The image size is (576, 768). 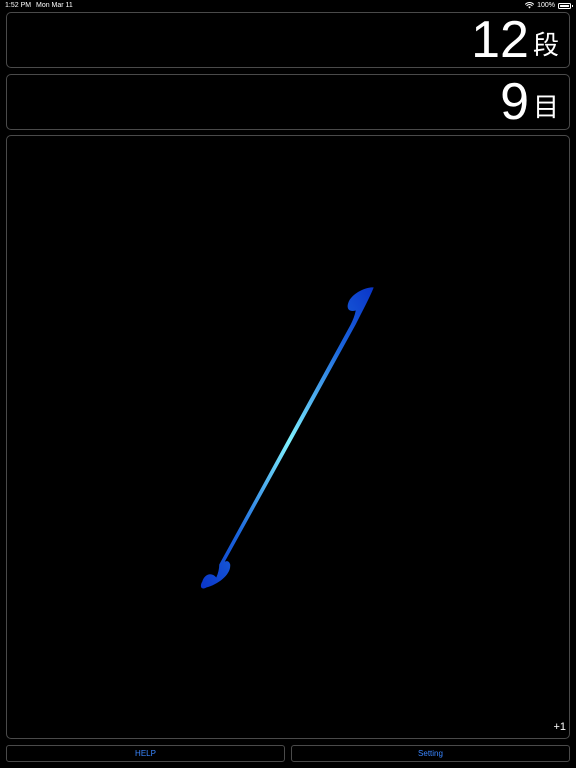 What do you see at coordinates (145, 753) in the screenshot?
I see `help-button: HELP` at bounding box center [145, 753].